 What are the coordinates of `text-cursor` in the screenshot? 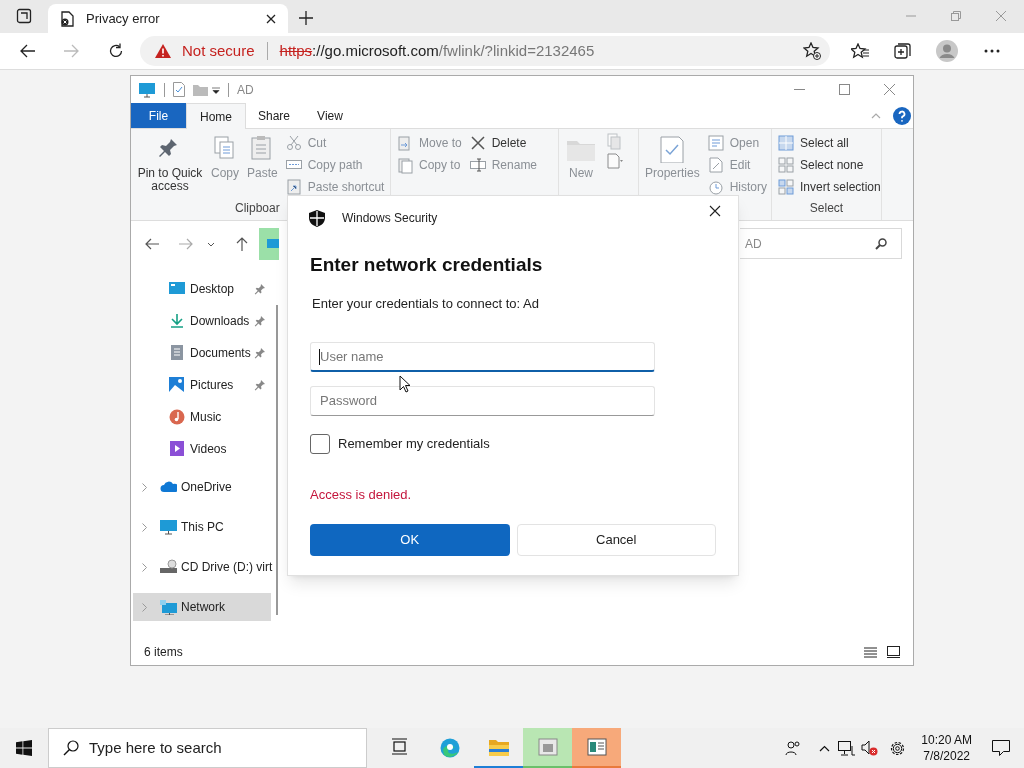 It's located at (319, 356).